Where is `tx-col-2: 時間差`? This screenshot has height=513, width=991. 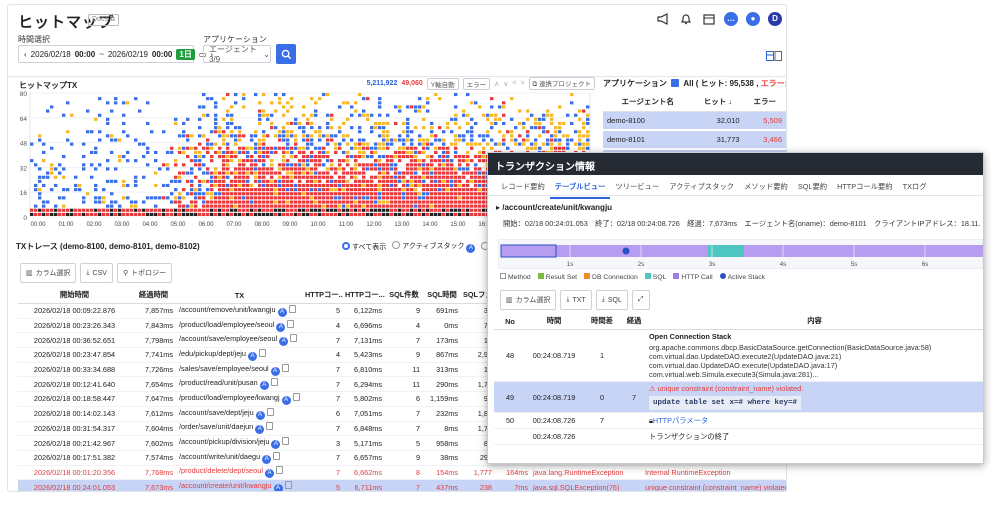 tx-col-2: 時間差 is located at coordinates (602, 321).